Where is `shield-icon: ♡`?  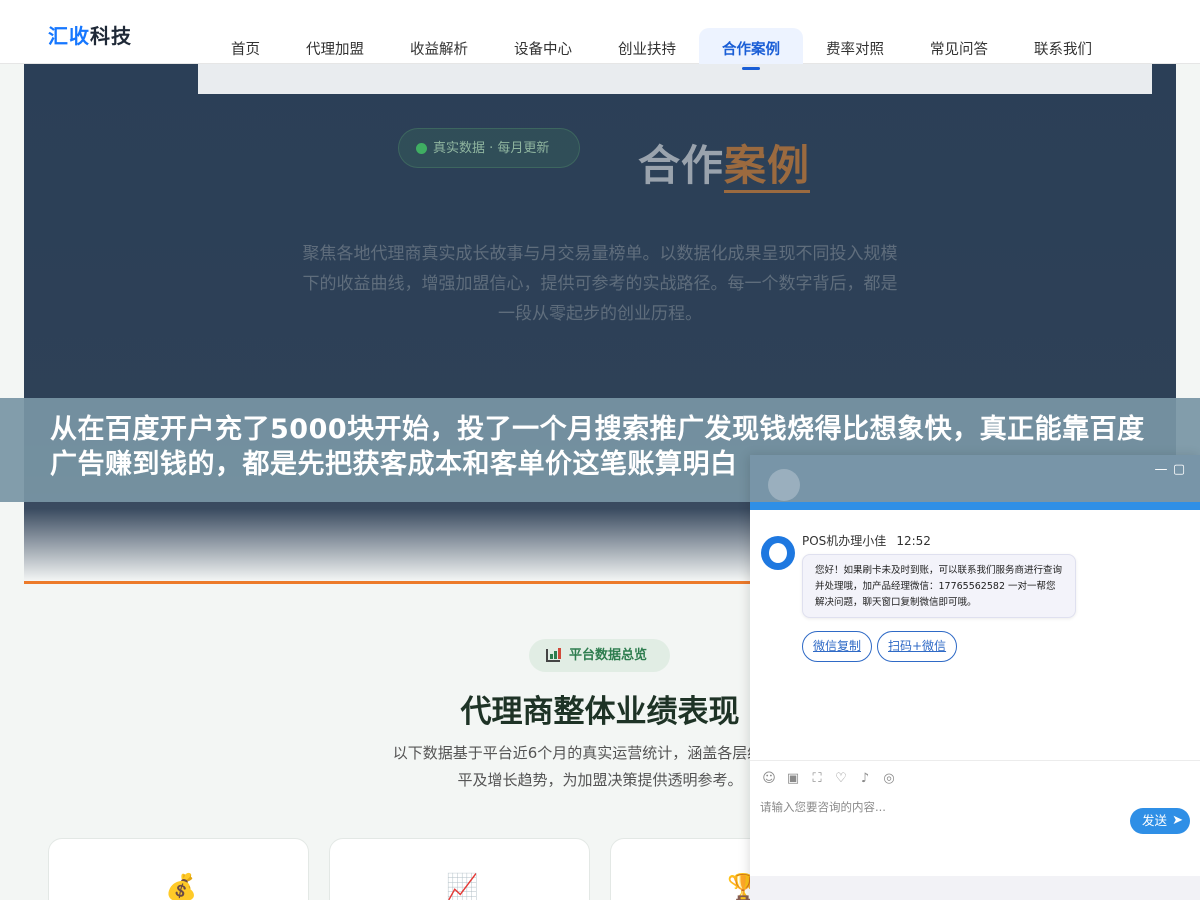
shield-icon: ♡ is located at coordinates (841, 779).